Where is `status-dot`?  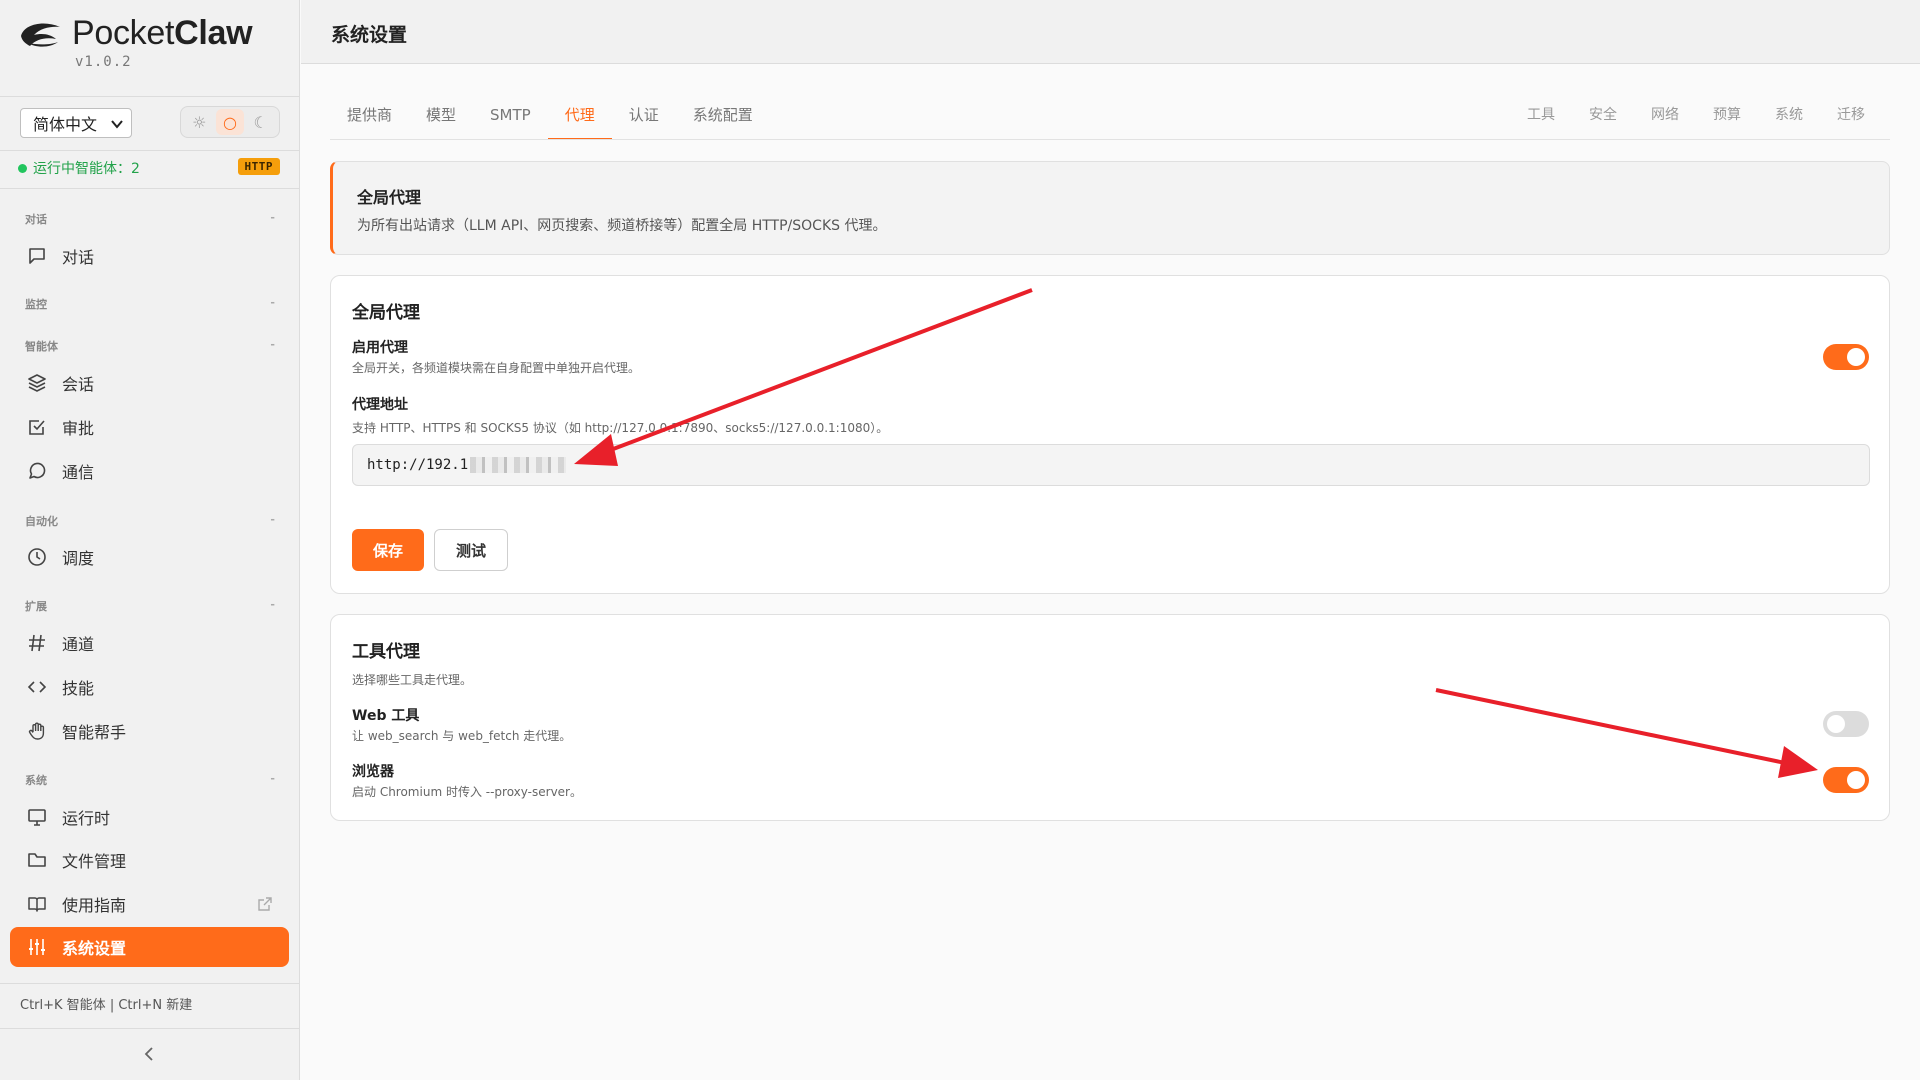
status-dot is located at coordinates (22, 168).